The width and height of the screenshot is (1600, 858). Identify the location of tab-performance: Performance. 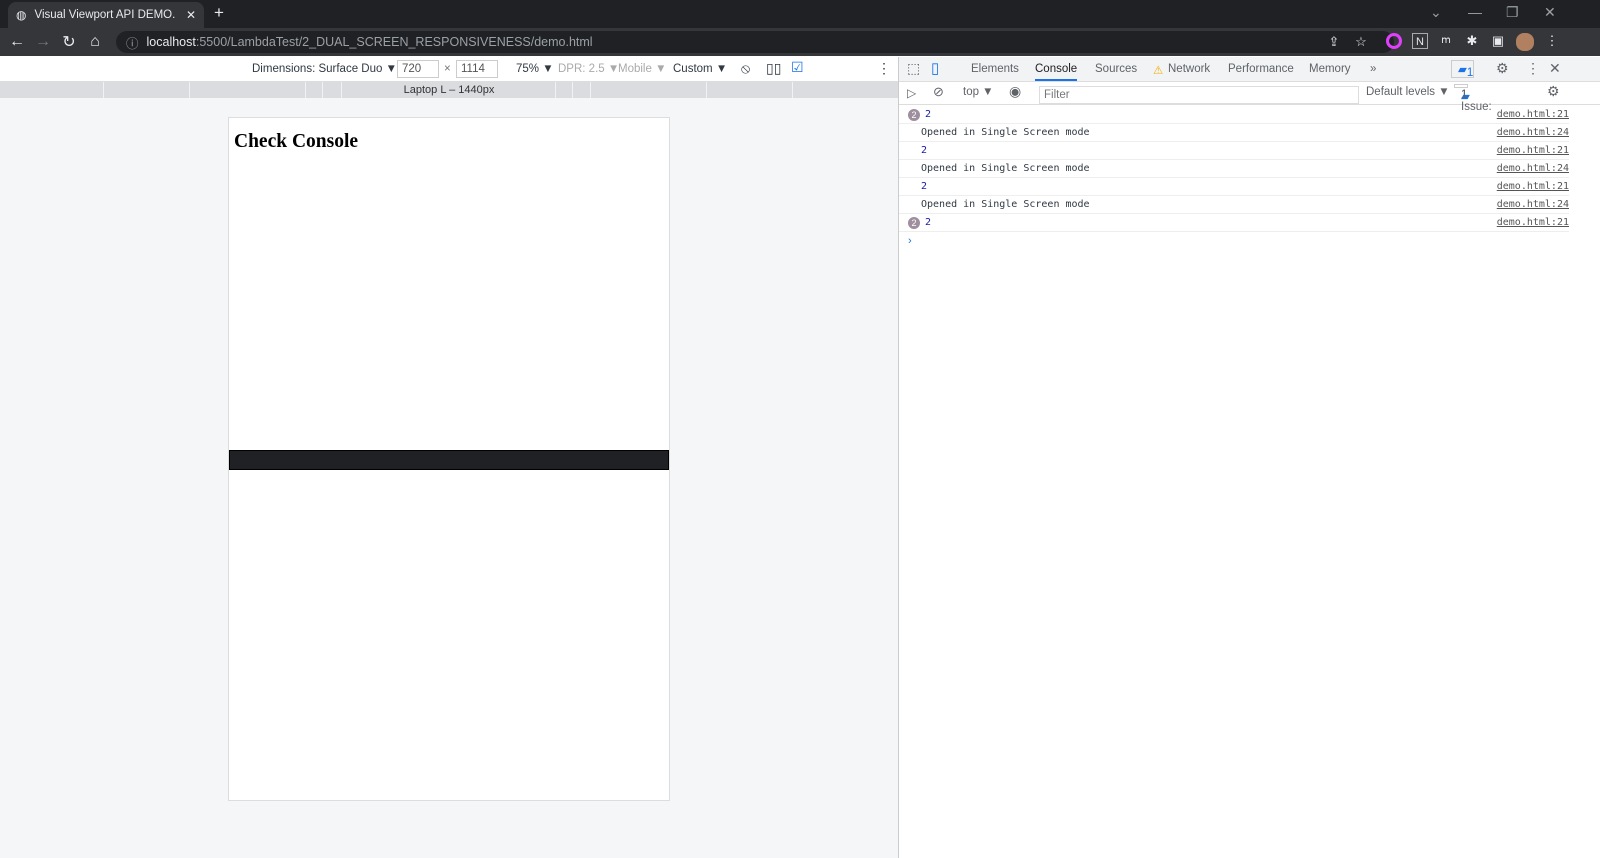
(1261, 69).